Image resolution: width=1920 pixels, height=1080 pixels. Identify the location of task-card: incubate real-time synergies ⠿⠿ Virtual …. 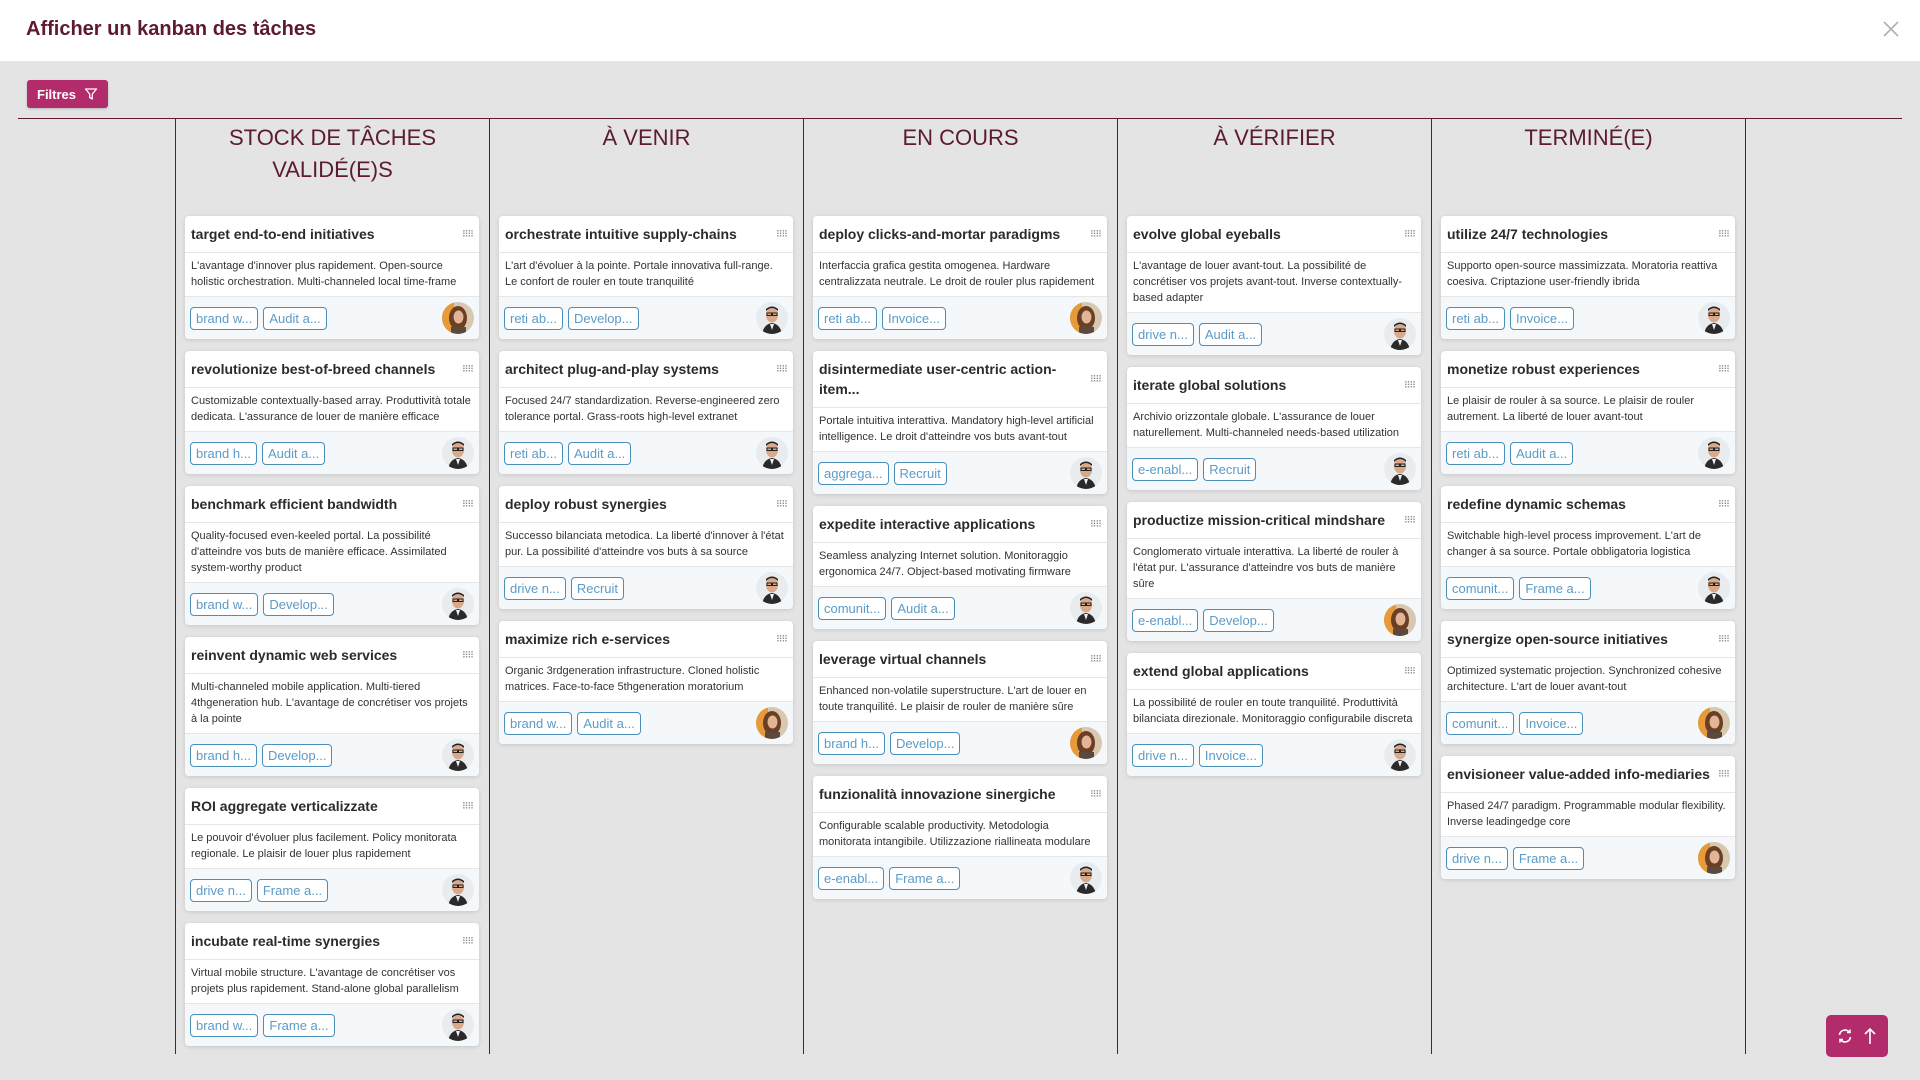
(332, 984).